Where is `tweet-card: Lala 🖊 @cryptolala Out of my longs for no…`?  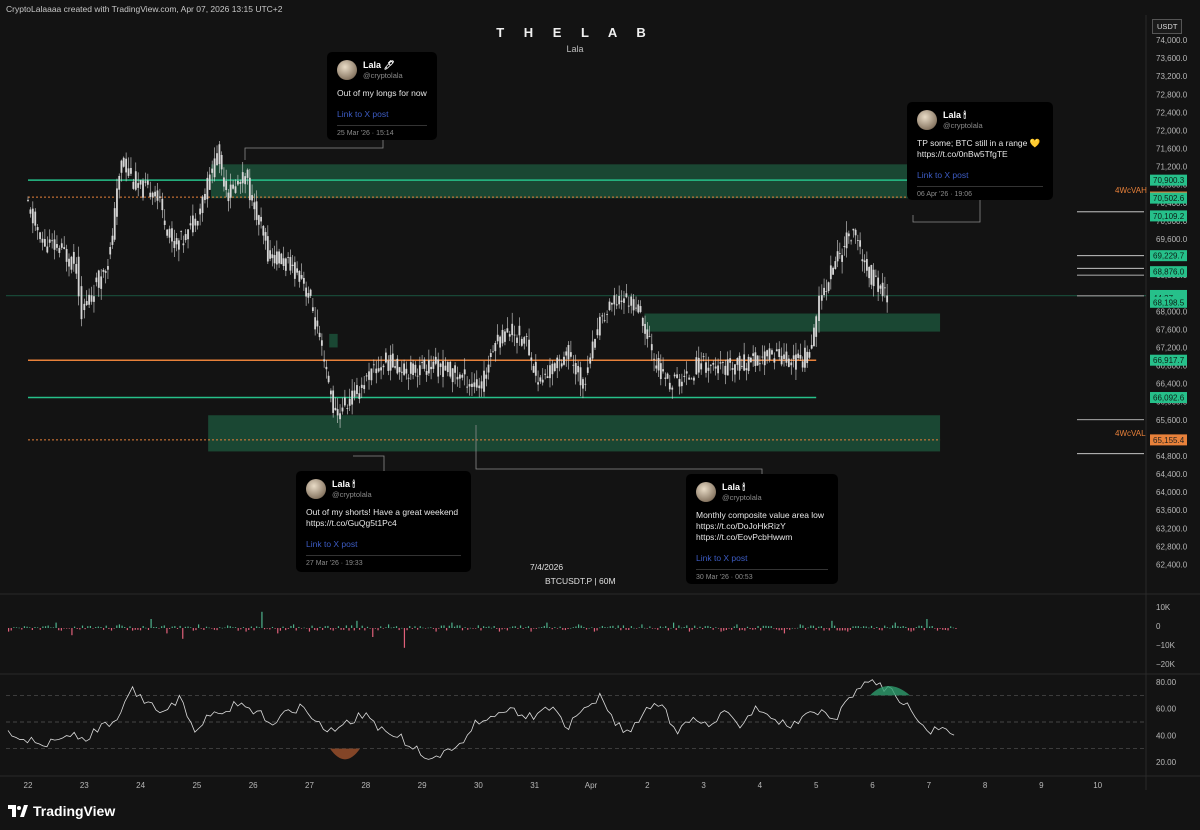
tweet-card: Lala 🖊 @cryptolala Out of my longs for no… is located at coordinates (382, 96).